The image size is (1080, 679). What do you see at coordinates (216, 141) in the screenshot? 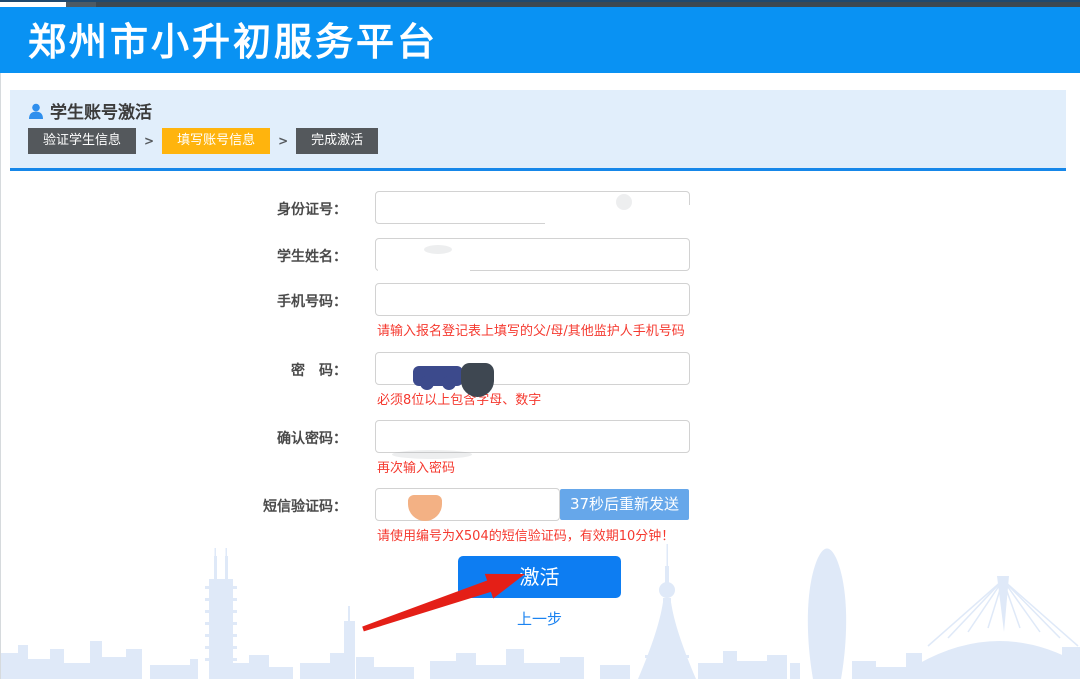
I see `step-fill-account-info: 填写账号信息` at bounding box center [216, 141].